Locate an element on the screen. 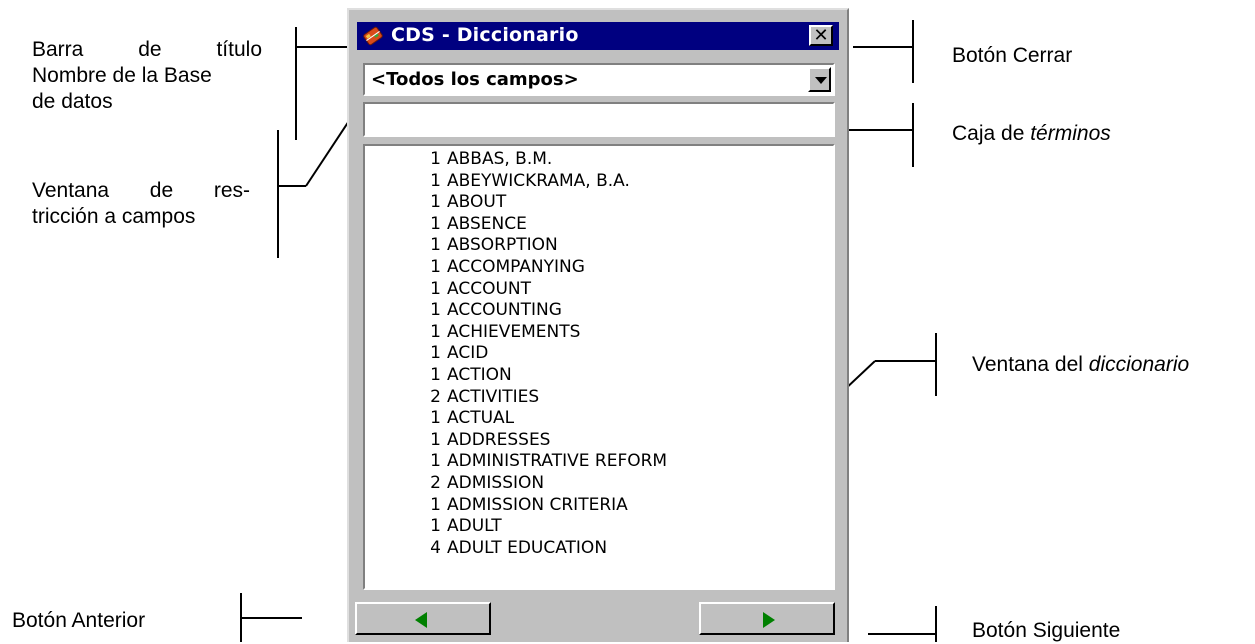  dictionary-item-term: ACCOMPANYING is located at coordinates (516, 266).